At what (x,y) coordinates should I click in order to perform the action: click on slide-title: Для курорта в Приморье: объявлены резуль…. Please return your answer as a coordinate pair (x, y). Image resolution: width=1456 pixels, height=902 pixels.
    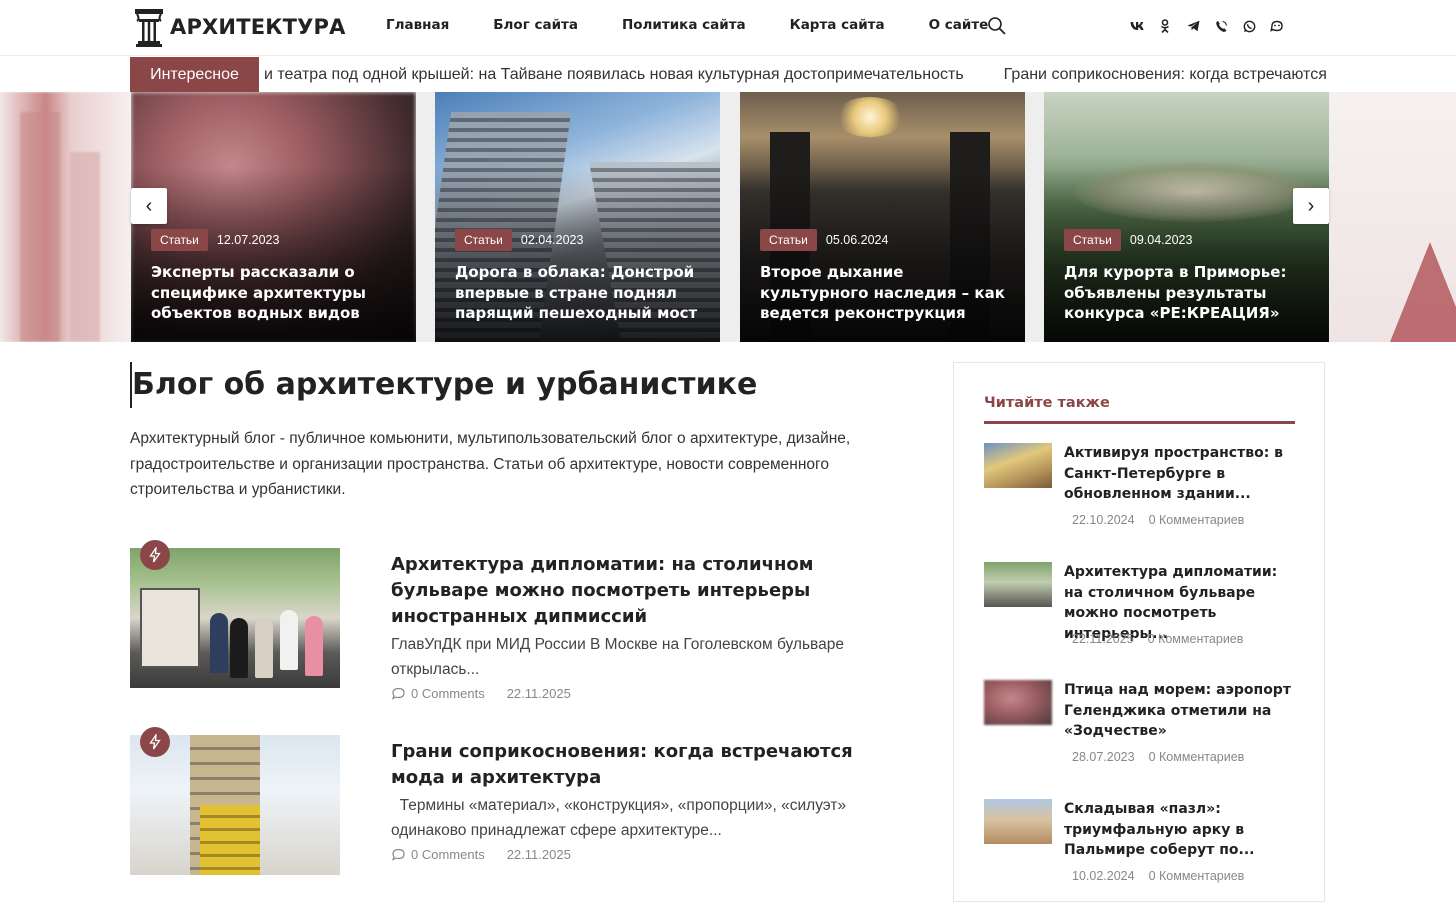
    Looking at the image, I should click on (1189, 293).